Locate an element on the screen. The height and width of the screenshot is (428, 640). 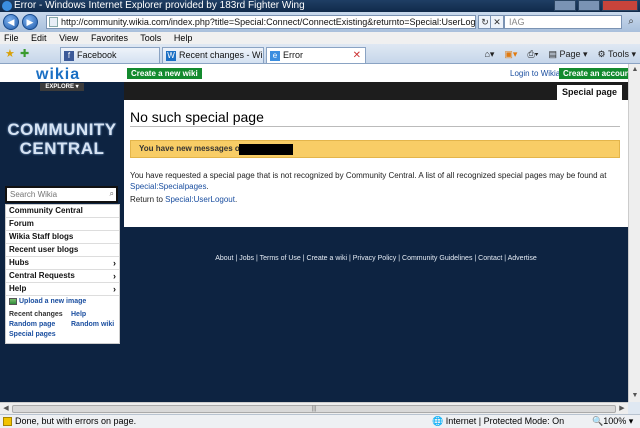
create-wiki-button: Create a new wiki is located at coordinates (164, 73).